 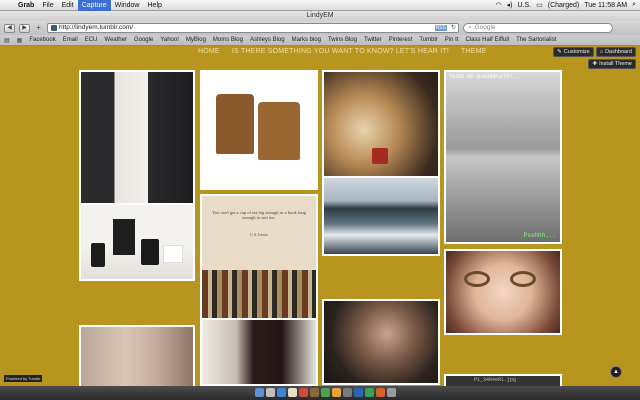 I want to click on bookmark-myblog: MyBlog, so click(x=196, y=40).